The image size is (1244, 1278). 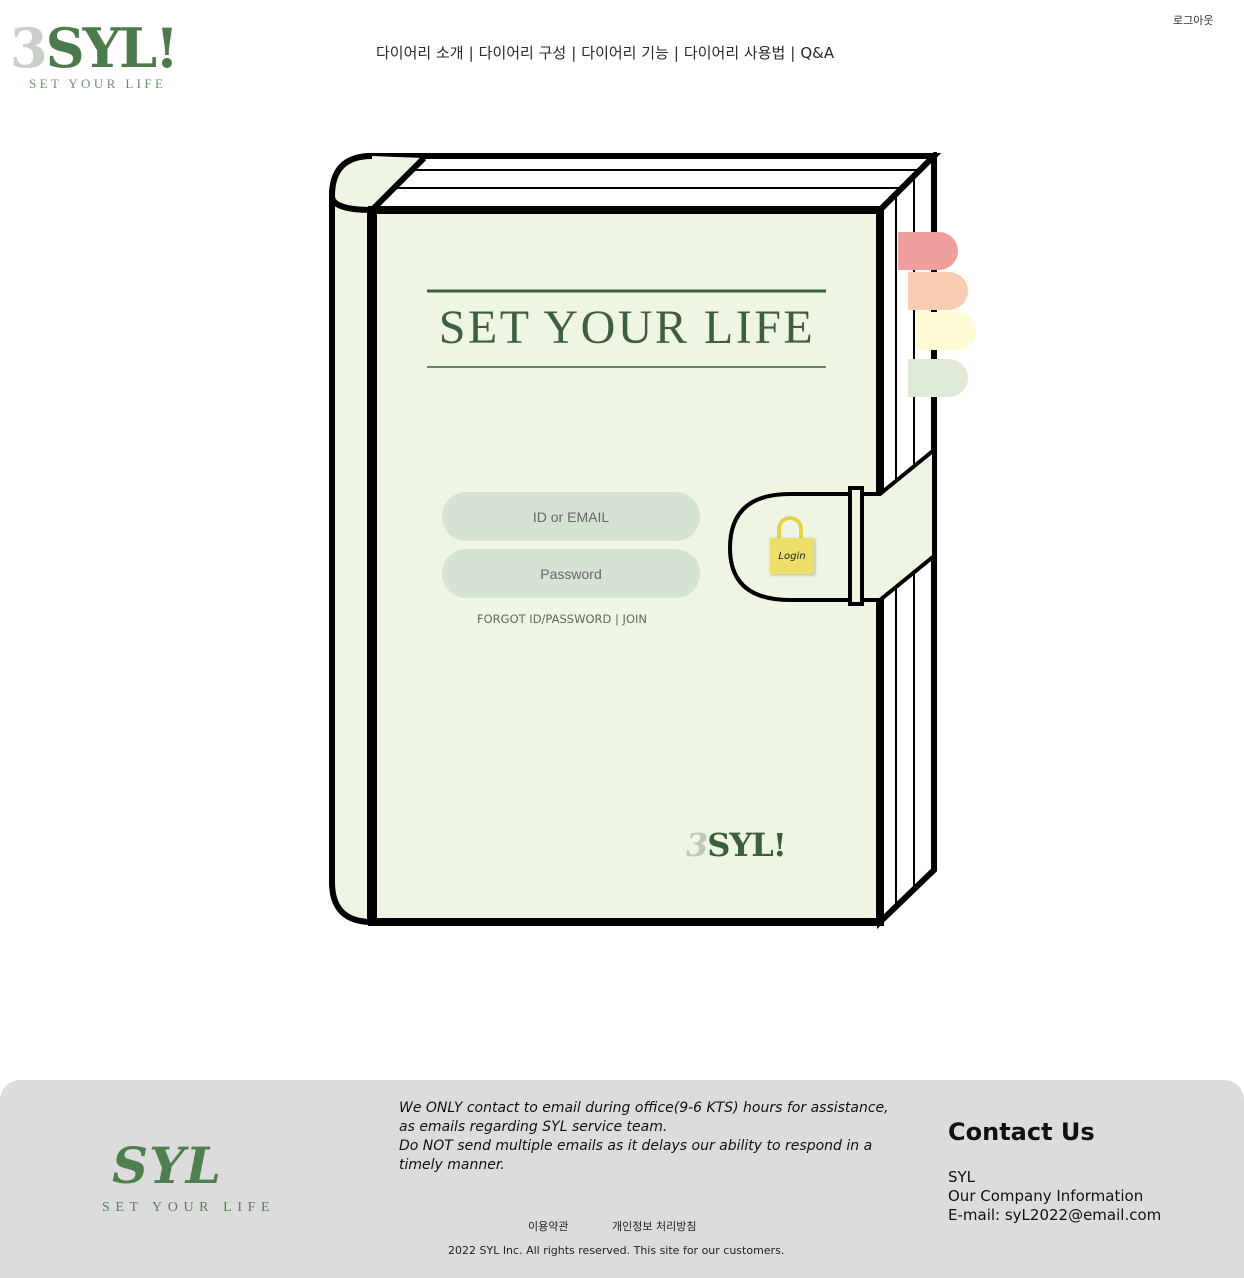 What do you see at coordinates (571, 516) in the screenshot?
I see `id-email-input` at bounding box center [571, 516].